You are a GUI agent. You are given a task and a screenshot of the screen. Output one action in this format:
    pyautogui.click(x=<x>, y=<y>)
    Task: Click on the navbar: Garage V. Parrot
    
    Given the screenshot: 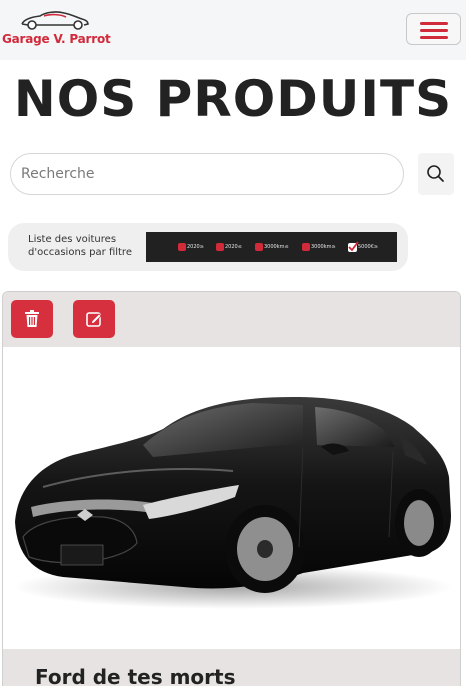 What is the action you would take?
    pyautogui.click(x=233, y=30)
    